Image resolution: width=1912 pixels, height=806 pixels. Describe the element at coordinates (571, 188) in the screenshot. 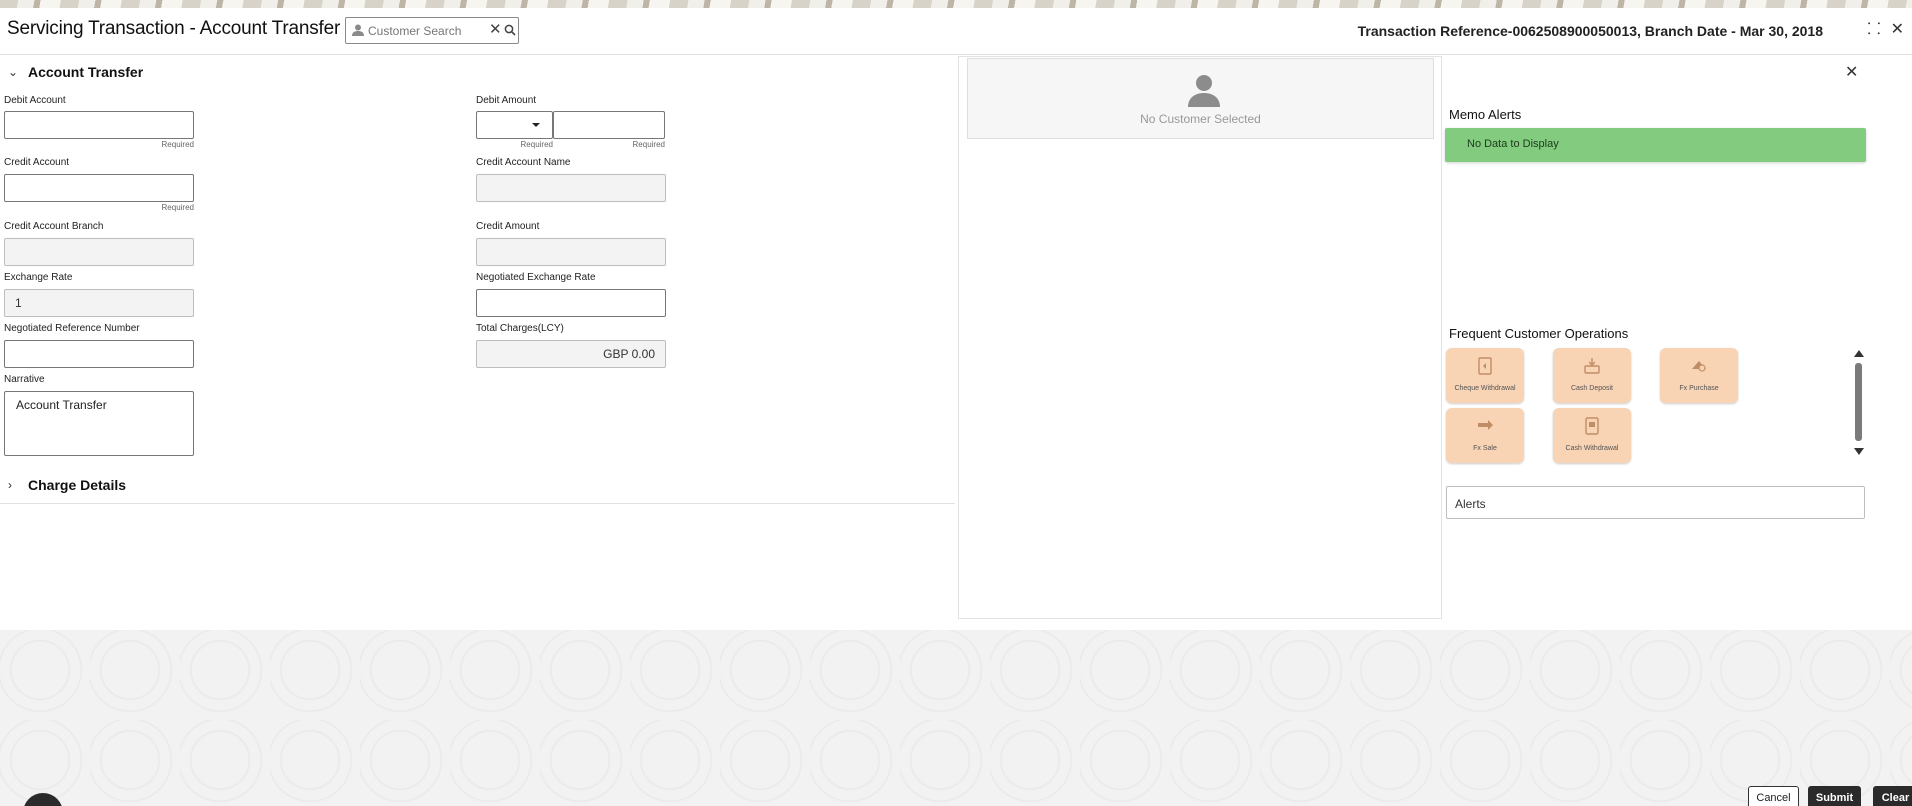

I see `credit-account-name-field` at that location.